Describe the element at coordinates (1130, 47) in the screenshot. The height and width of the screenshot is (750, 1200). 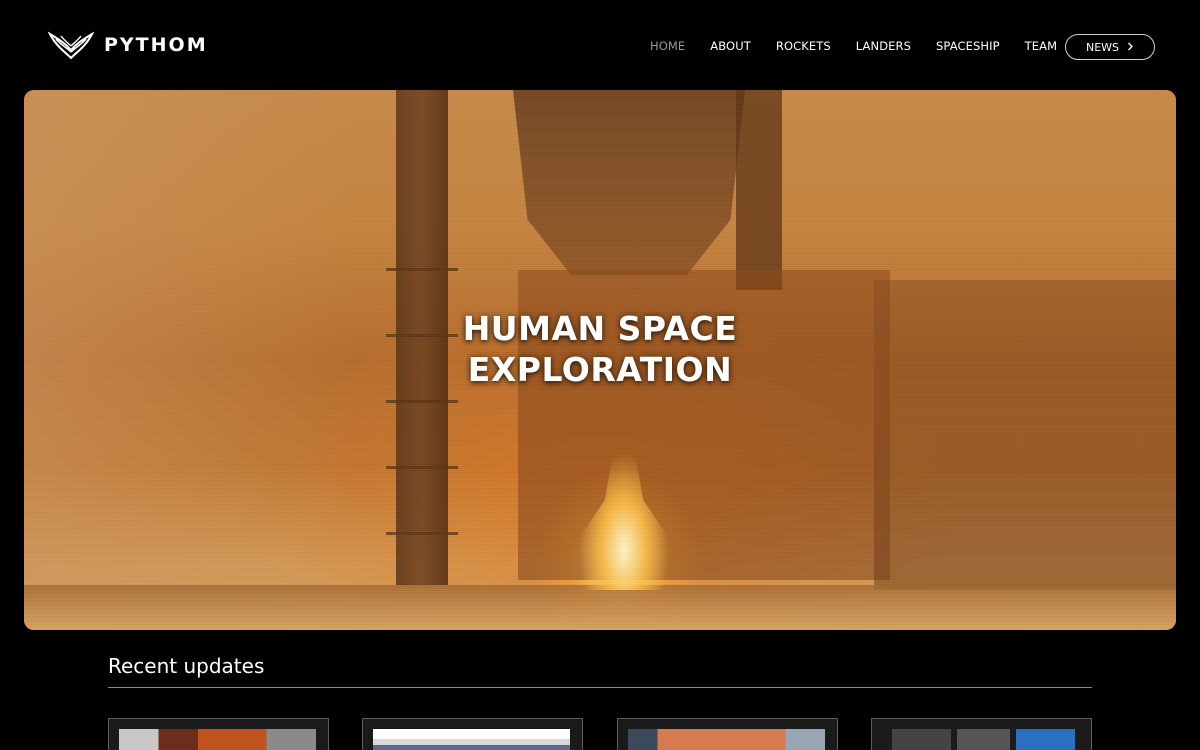
I see `chevron-right-icon` at that location.